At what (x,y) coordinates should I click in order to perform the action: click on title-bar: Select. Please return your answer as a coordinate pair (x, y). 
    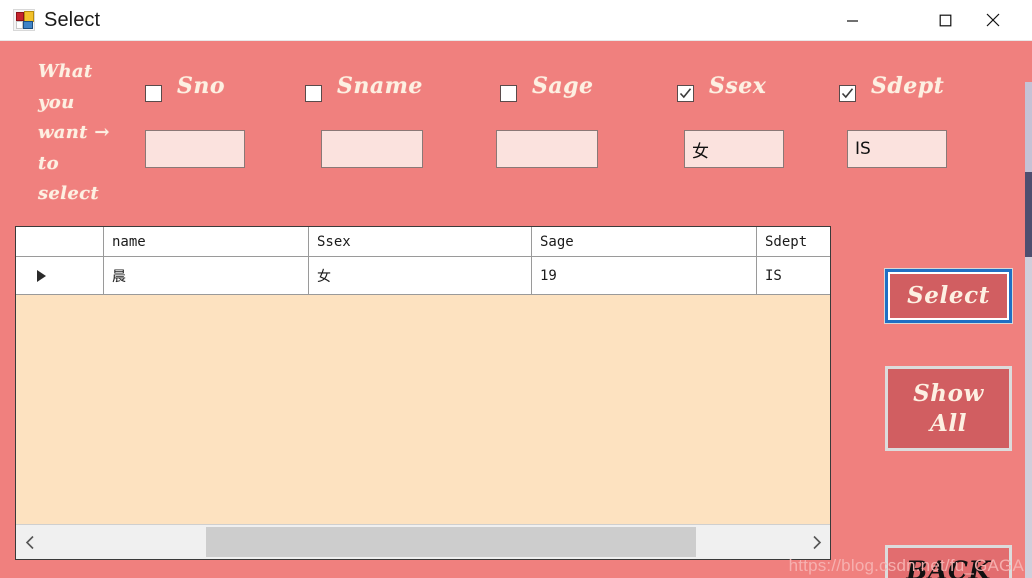
    Looking at the image, I should click on (516, 20).